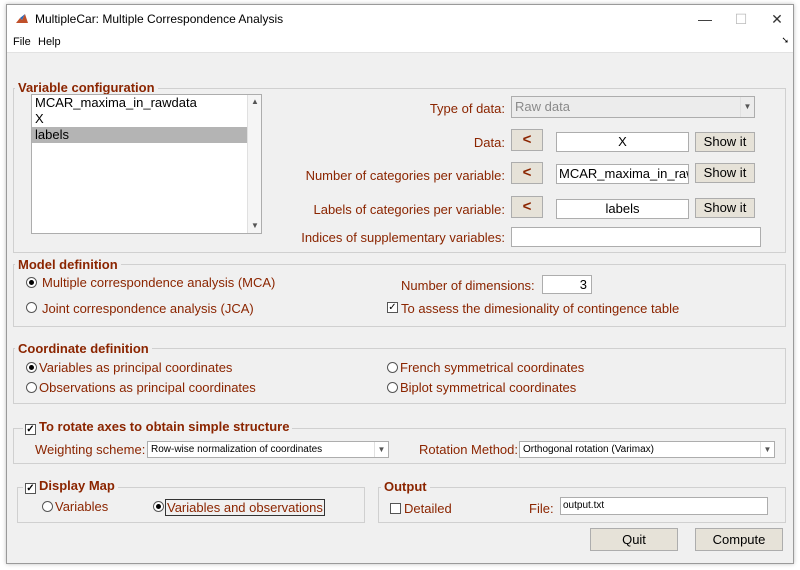 The width and height of the screenshot is (800, 570). What do you see at coordinates (725, 142) in the screenshot?
I see `data-show-button: Show it` at bounding box center [725, 142].